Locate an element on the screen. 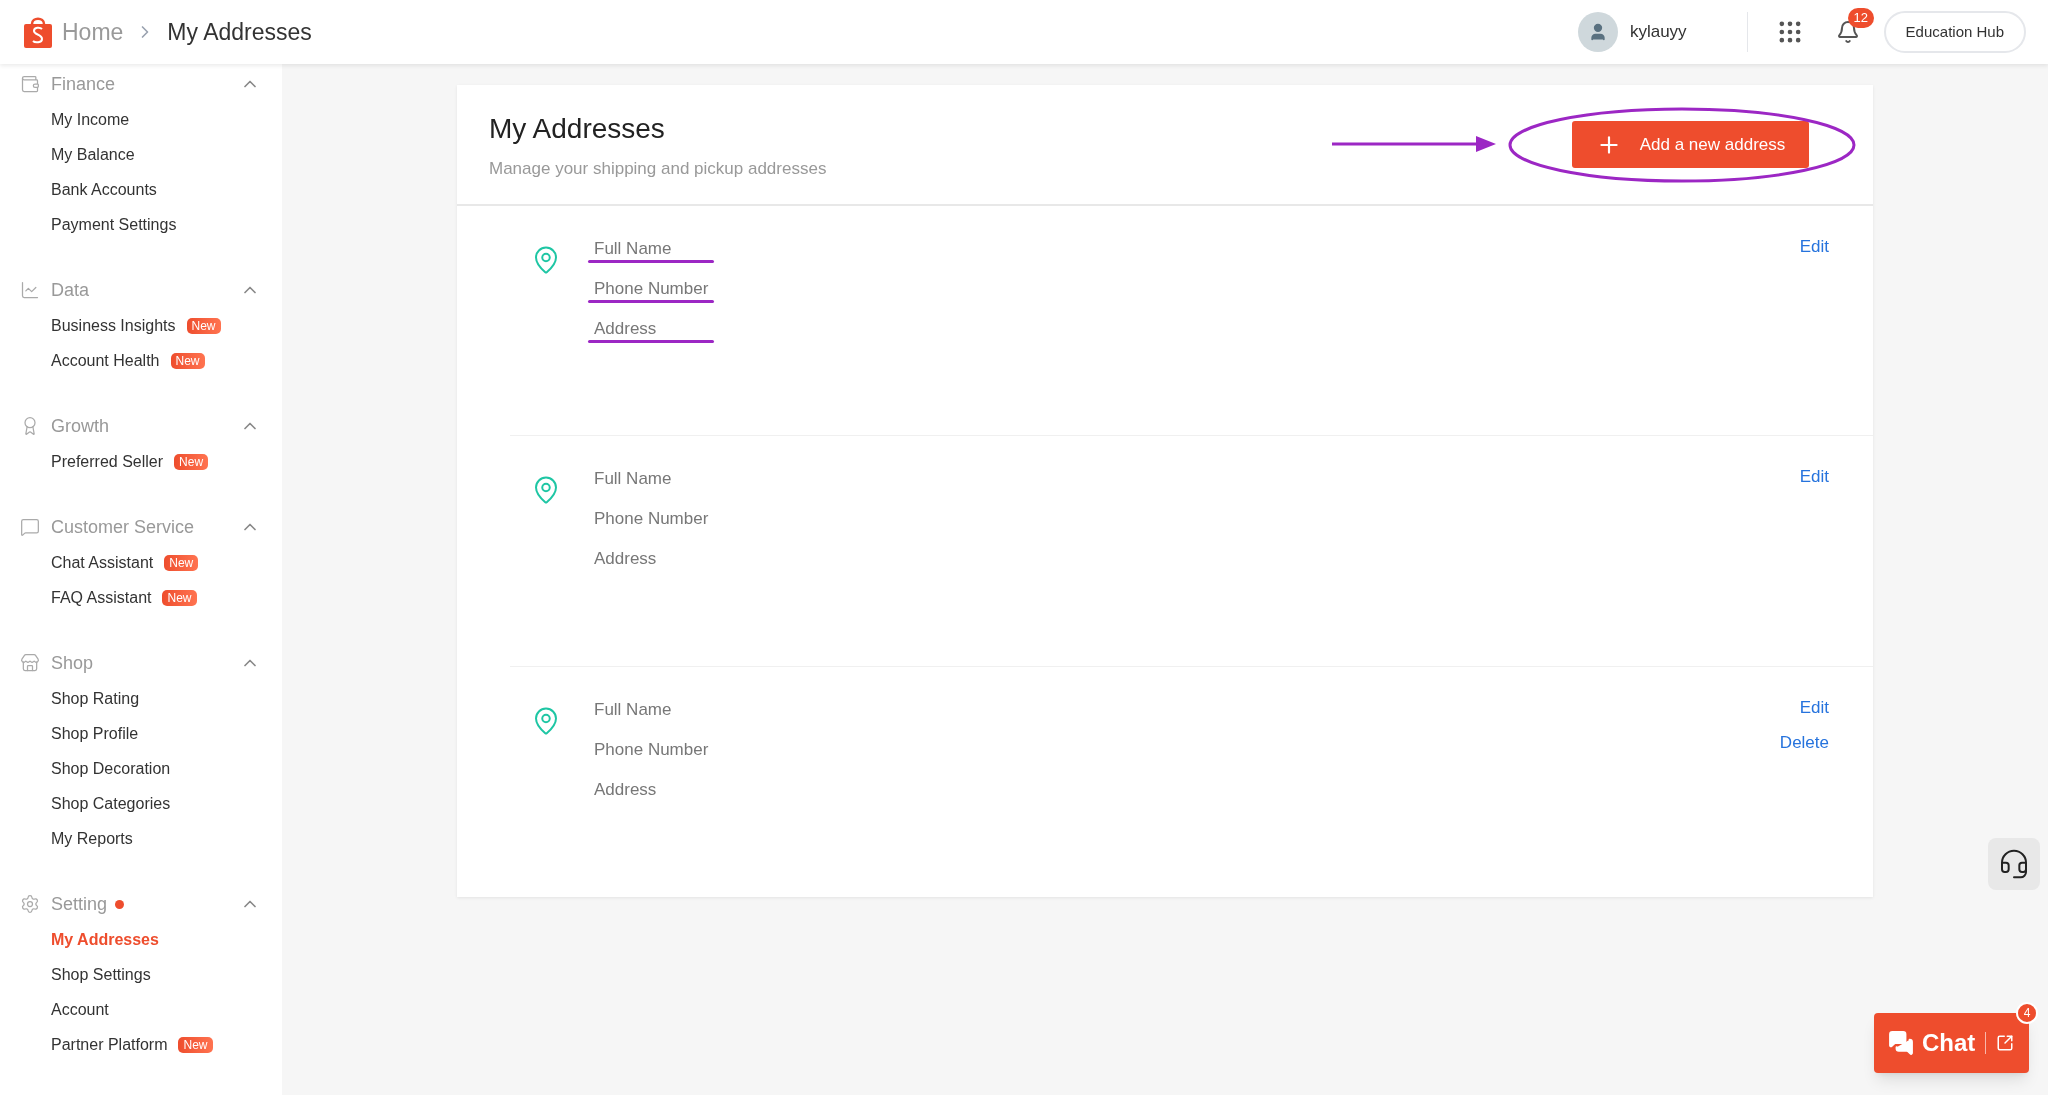 The width and height of the screenshot is (2048, 1095). avatar-icon is located at coordinates (1597, 32).